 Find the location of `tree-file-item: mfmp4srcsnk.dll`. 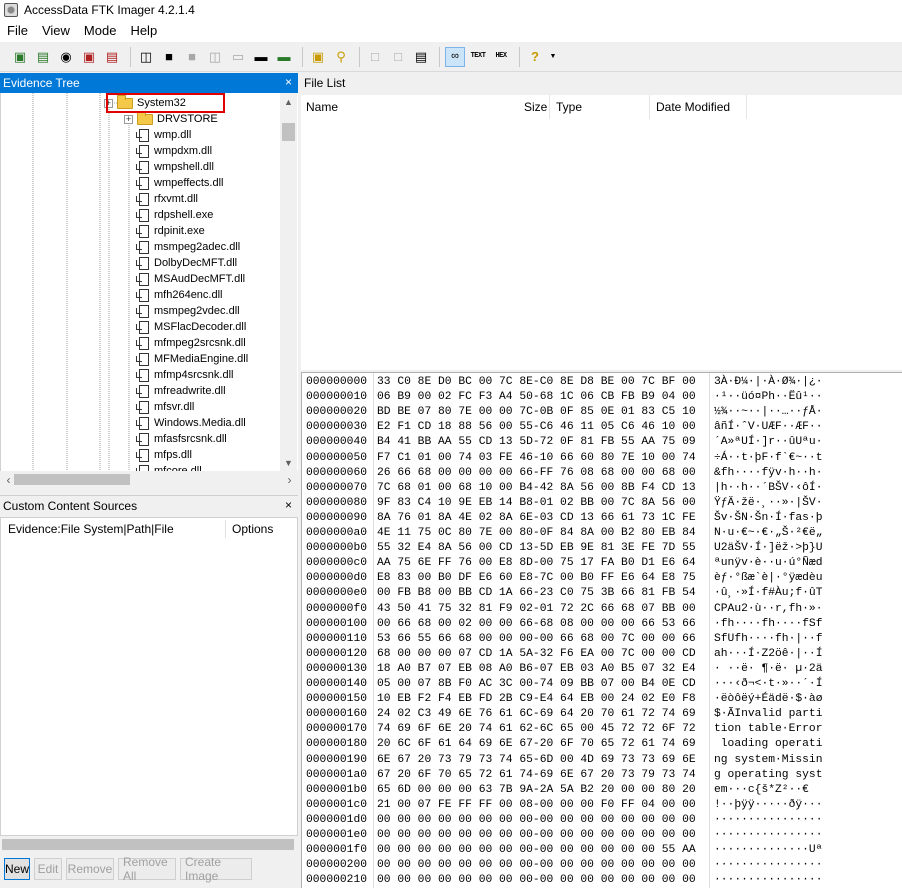

tree-file-item: mfmp4srcsnk.dll is located at coordinates (184, 375).